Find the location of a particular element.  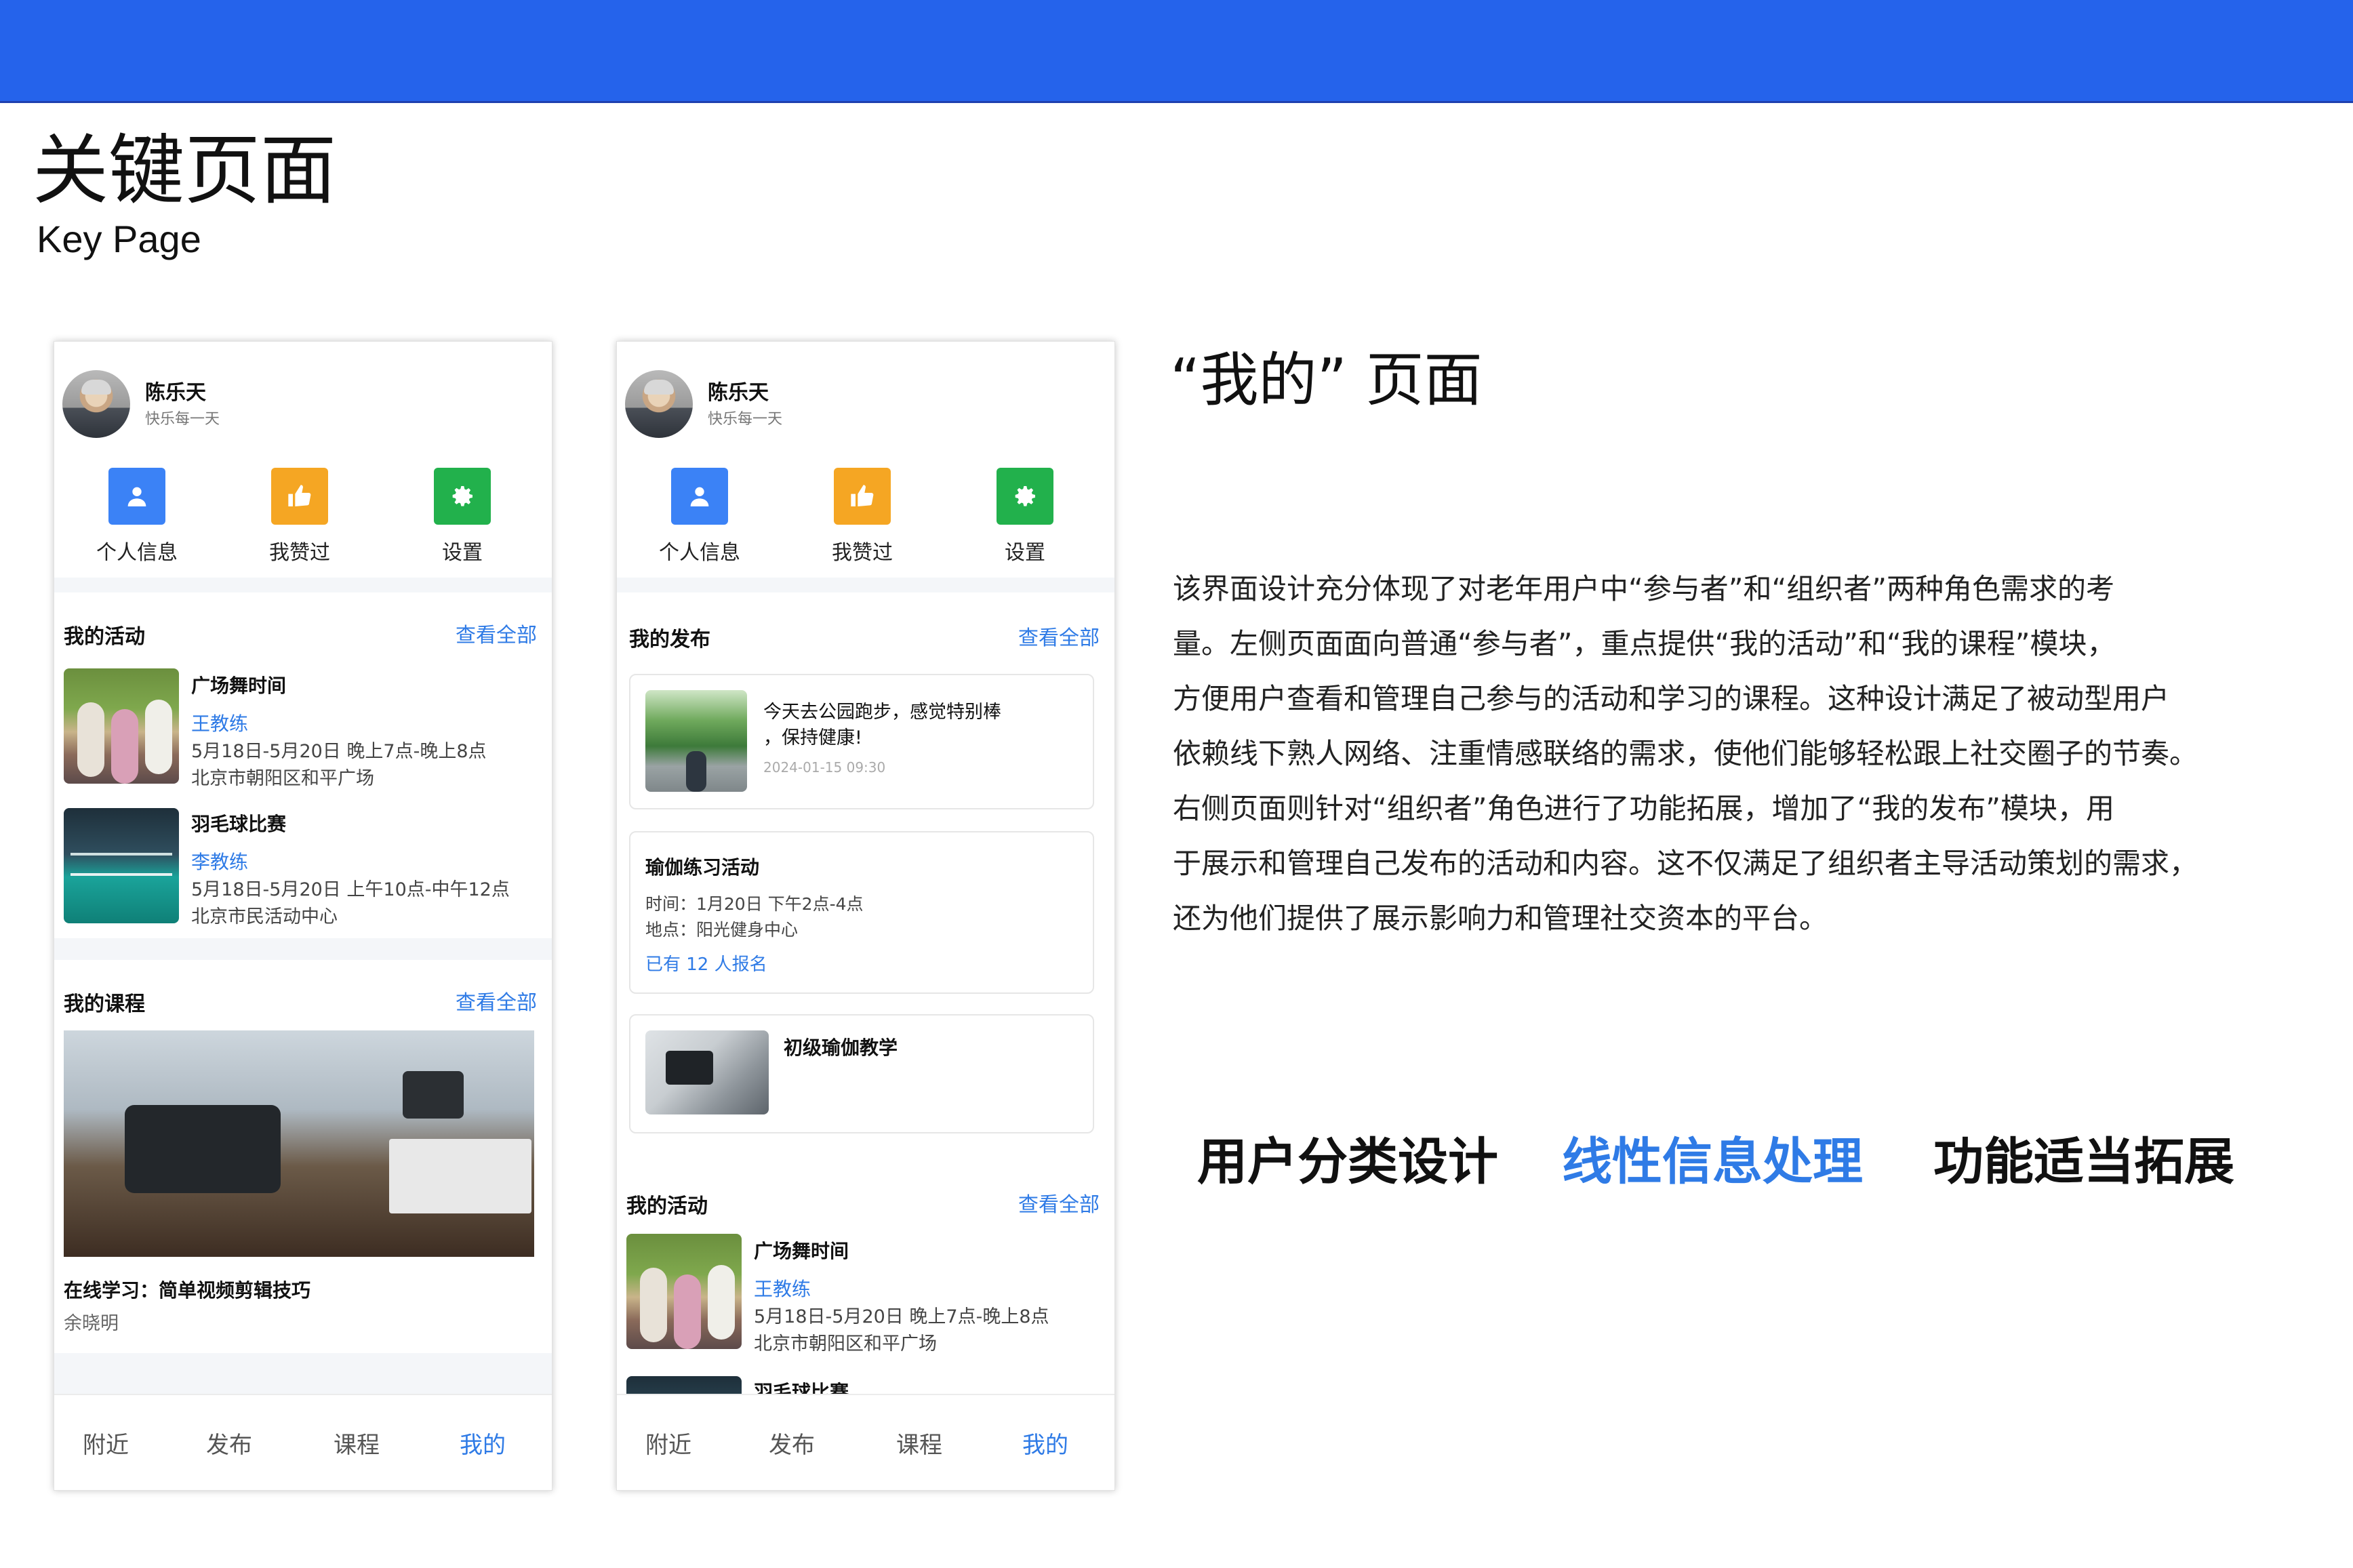

description-line: 方便用户查看和管理自己参与的活动和学习的课程。这种设计满足了被动型用户 is located at coordinates (1671, 699).